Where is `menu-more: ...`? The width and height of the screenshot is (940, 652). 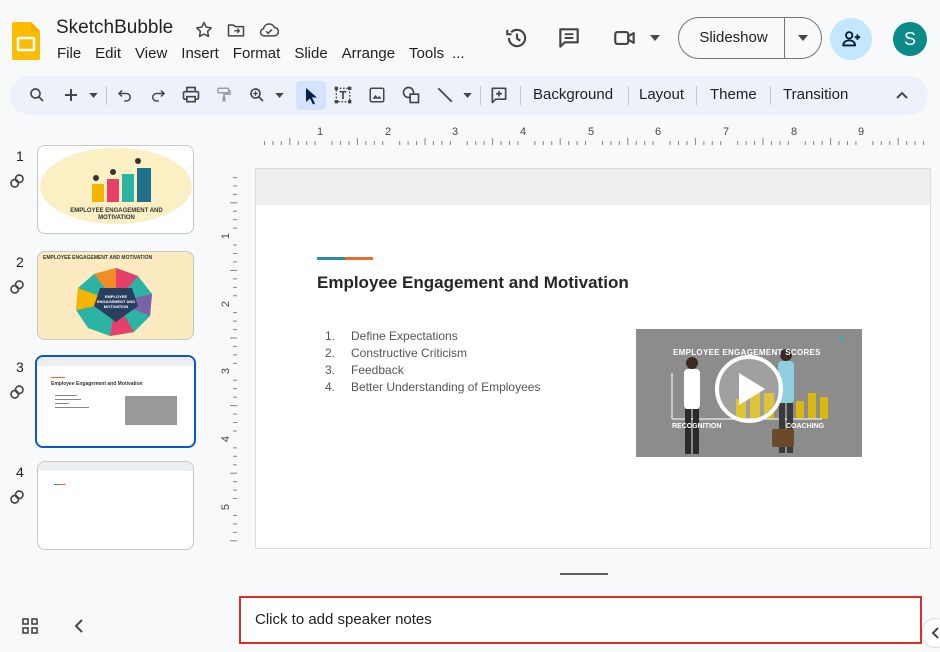
menu-more: ... is located at coordinates (458, 53).